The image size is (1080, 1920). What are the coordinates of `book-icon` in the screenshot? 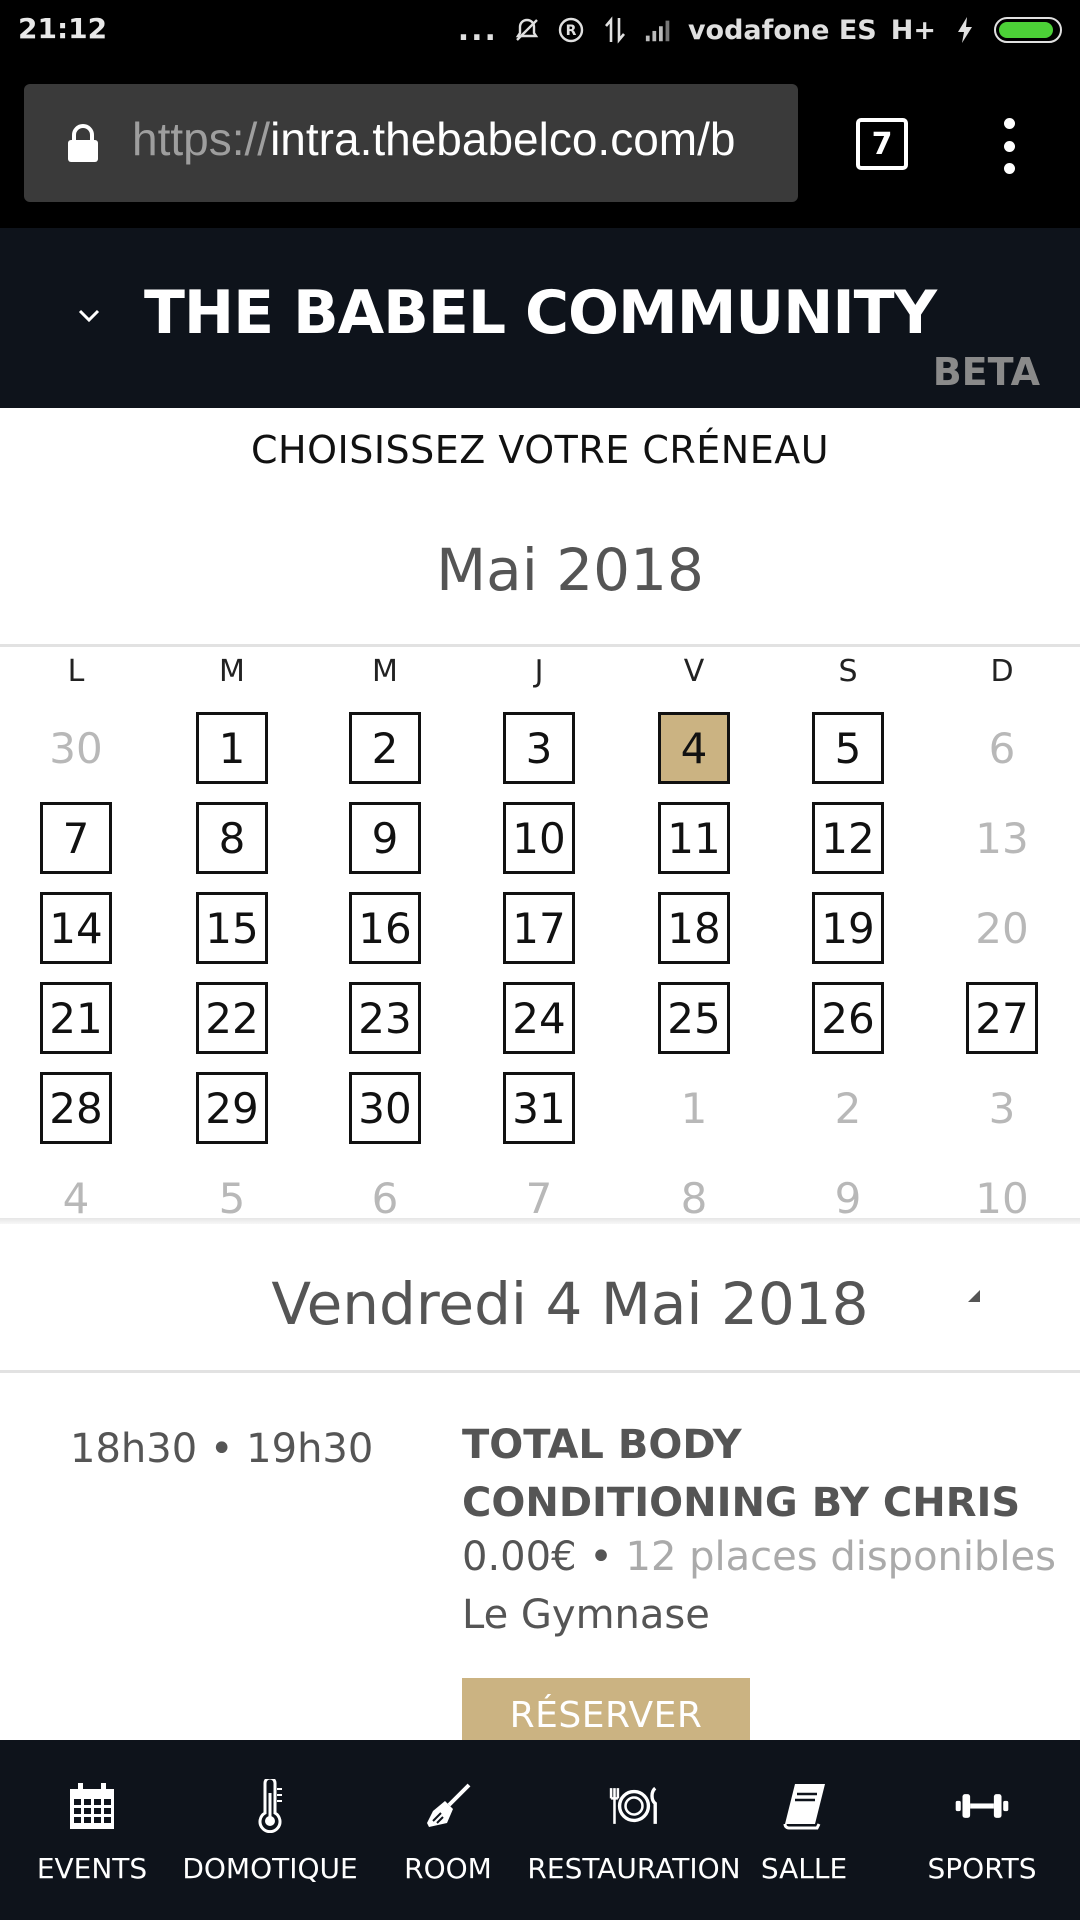 It's located at (804, 1806).